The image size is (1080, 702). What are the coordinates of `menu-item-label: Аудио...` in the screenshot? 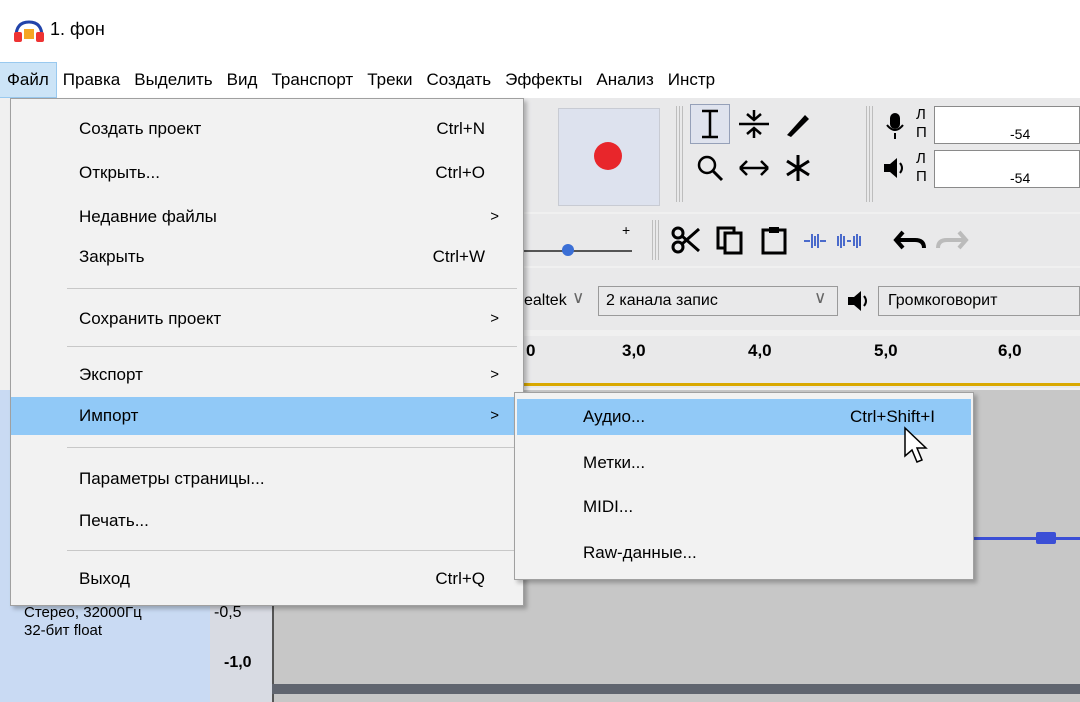 It's located at (614, 416).